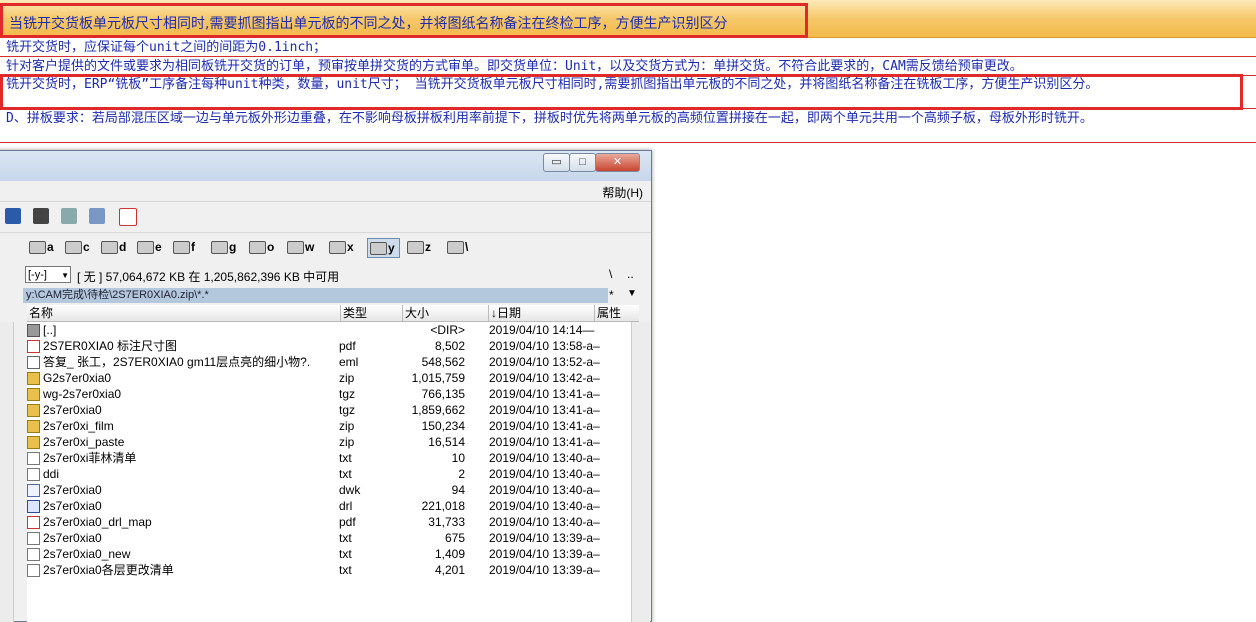 Image resolution: width=1256 pixels, height=622 pixels. What do you see at coordinates (447, 330) in the screenshot?
I see `file-size: <DIR>` at bounding box center [447, 330].